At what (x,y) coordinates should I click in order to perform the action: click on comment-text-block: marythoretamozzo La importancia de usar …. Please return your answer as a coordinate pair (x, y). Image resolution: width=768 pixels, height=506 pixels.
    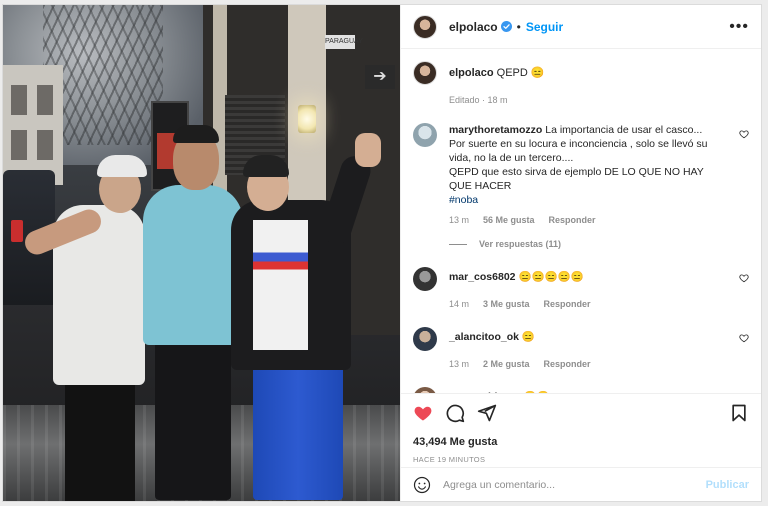
    Looking at the image, I should click on (589, 165).